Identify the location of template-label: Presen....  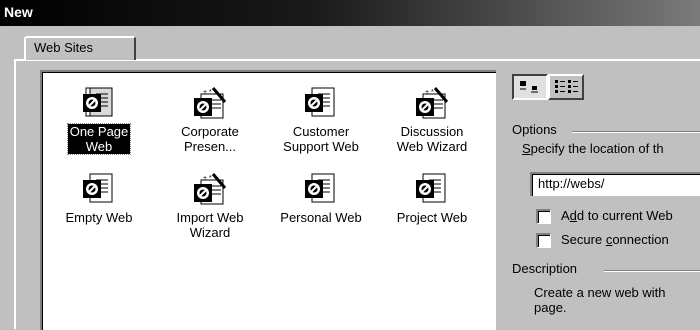
(210, 146).